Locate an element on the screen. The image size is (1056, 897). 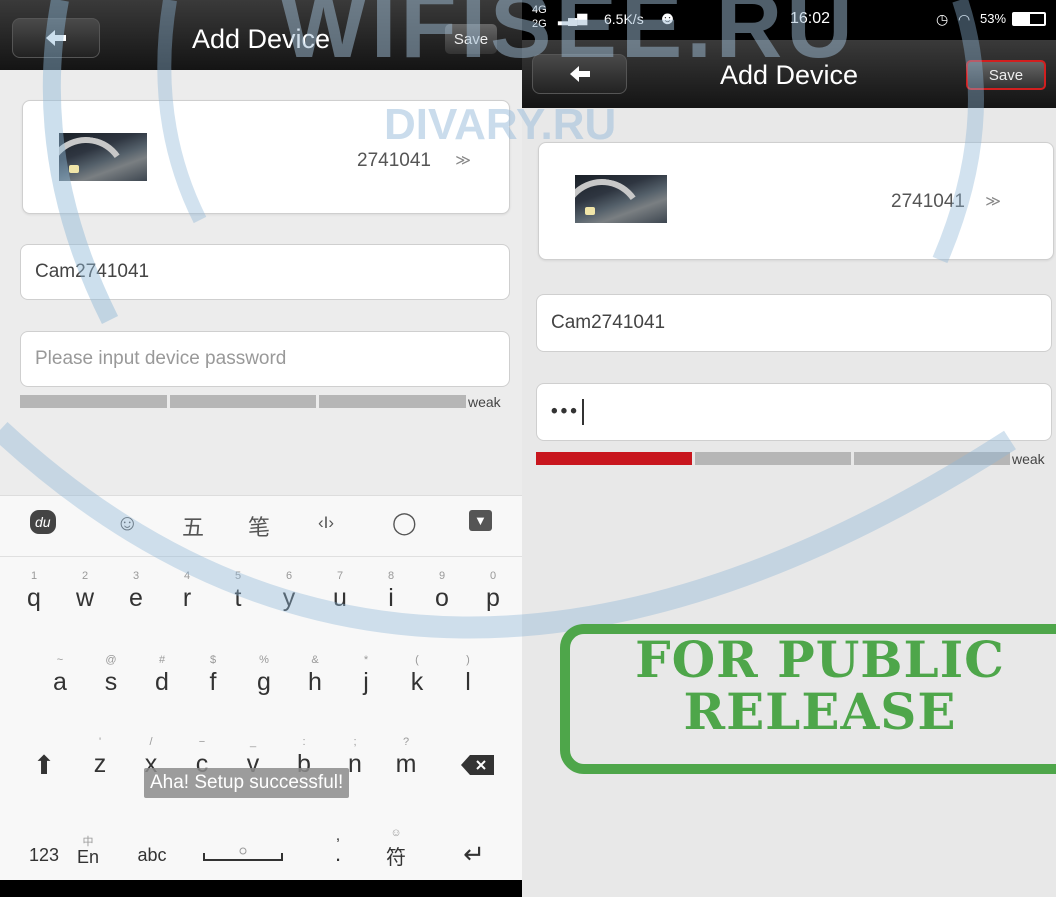
keyboard-toolbar: du ☺ 五 笔 ‹I› ◯ ▼ is located at coordinates (261, 526).